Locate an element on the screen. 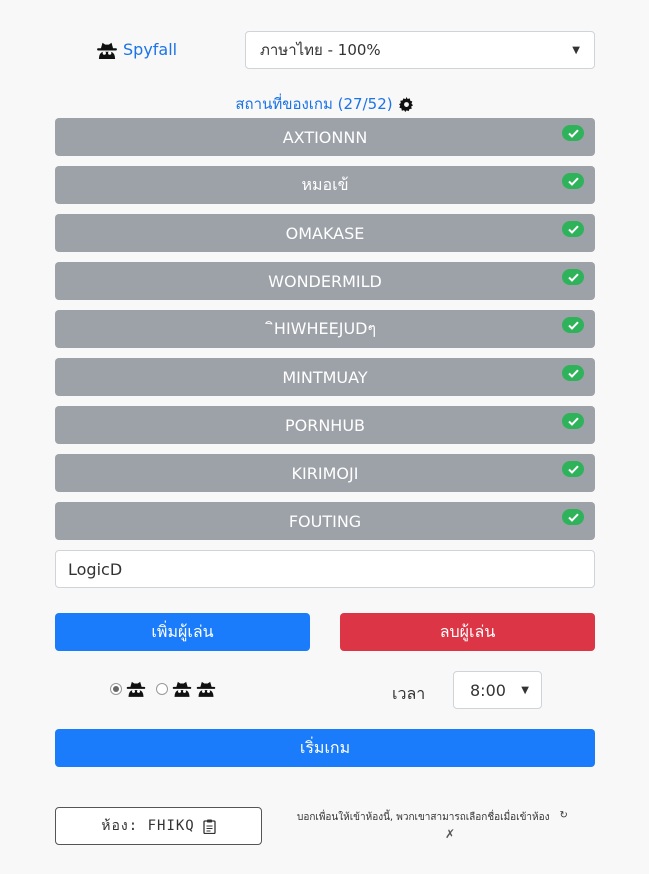 The width and height of the screenshot is (649, 874). radio-one-spy is located at coordinates (116, 688).